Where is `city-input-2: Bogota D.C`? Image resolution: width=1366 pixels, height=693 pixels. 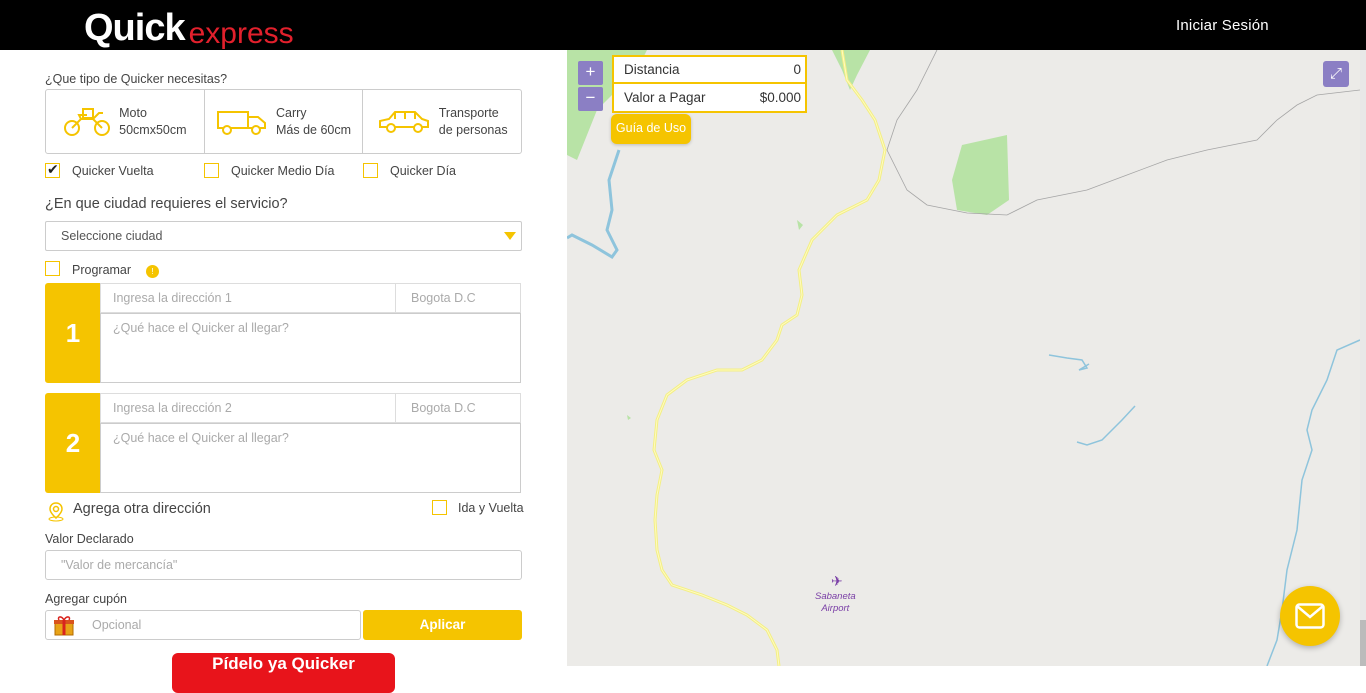
city-input-2: Bogota D.C is located at coordinates (458, 408).